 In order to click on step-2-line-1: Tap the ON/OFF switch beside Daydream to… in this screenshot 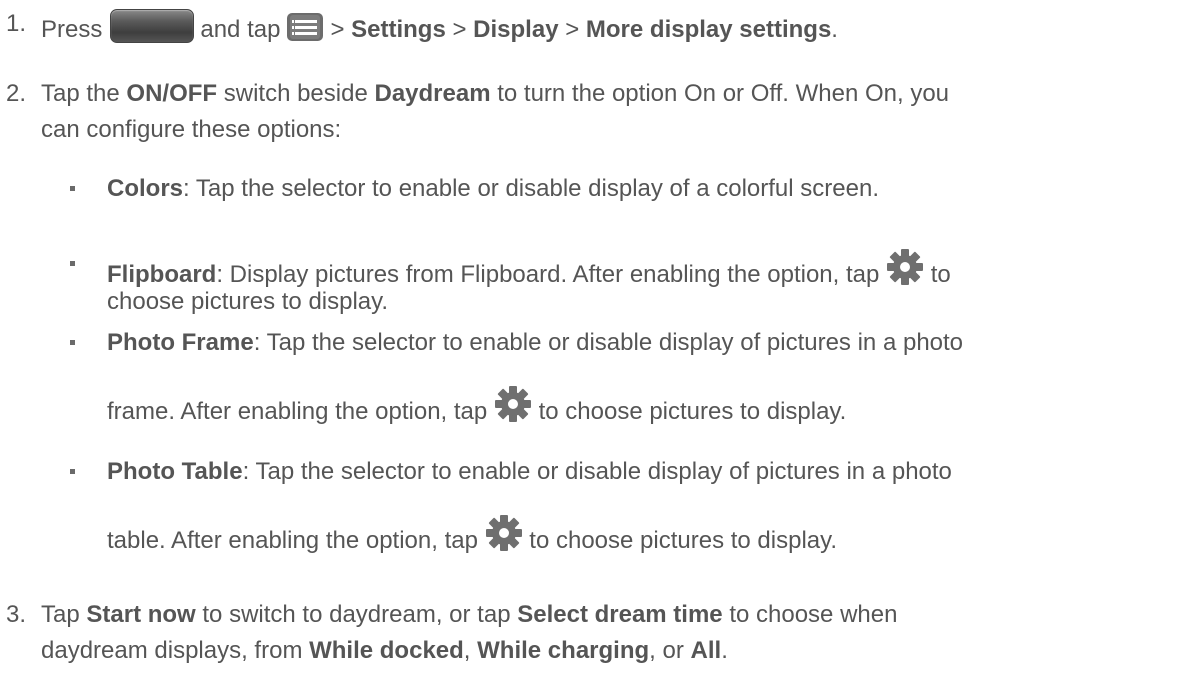, I will do `click(495, 94)`.